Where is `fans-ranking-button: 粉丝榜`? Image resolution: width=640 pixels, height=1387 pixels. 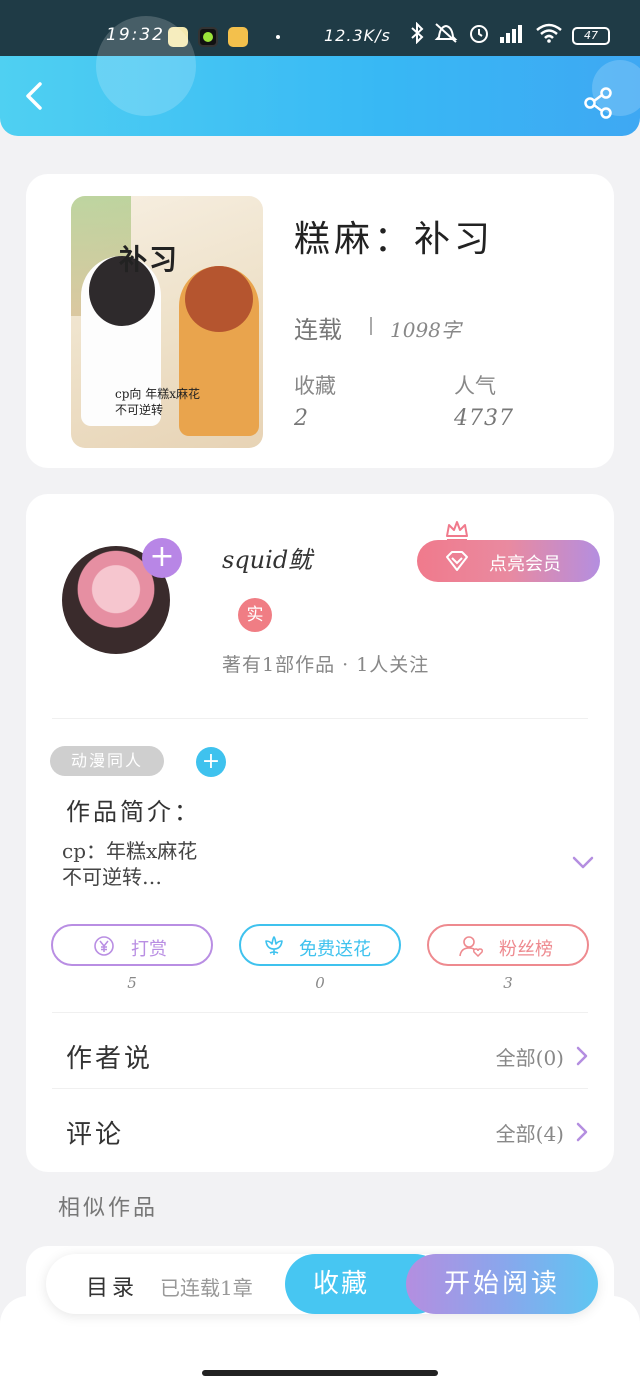
fans-ranking-button: 粉丝榜 is located at coordinates (508, 945).